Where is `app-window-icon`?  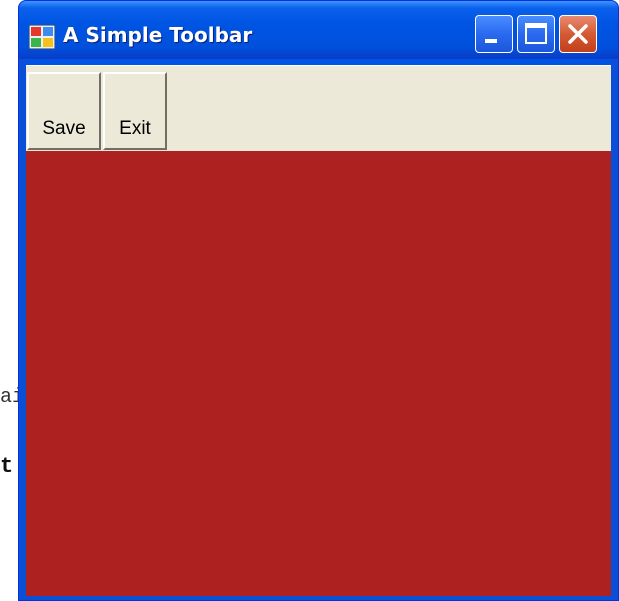 app-window-icon is located at coordinates (42, 37).